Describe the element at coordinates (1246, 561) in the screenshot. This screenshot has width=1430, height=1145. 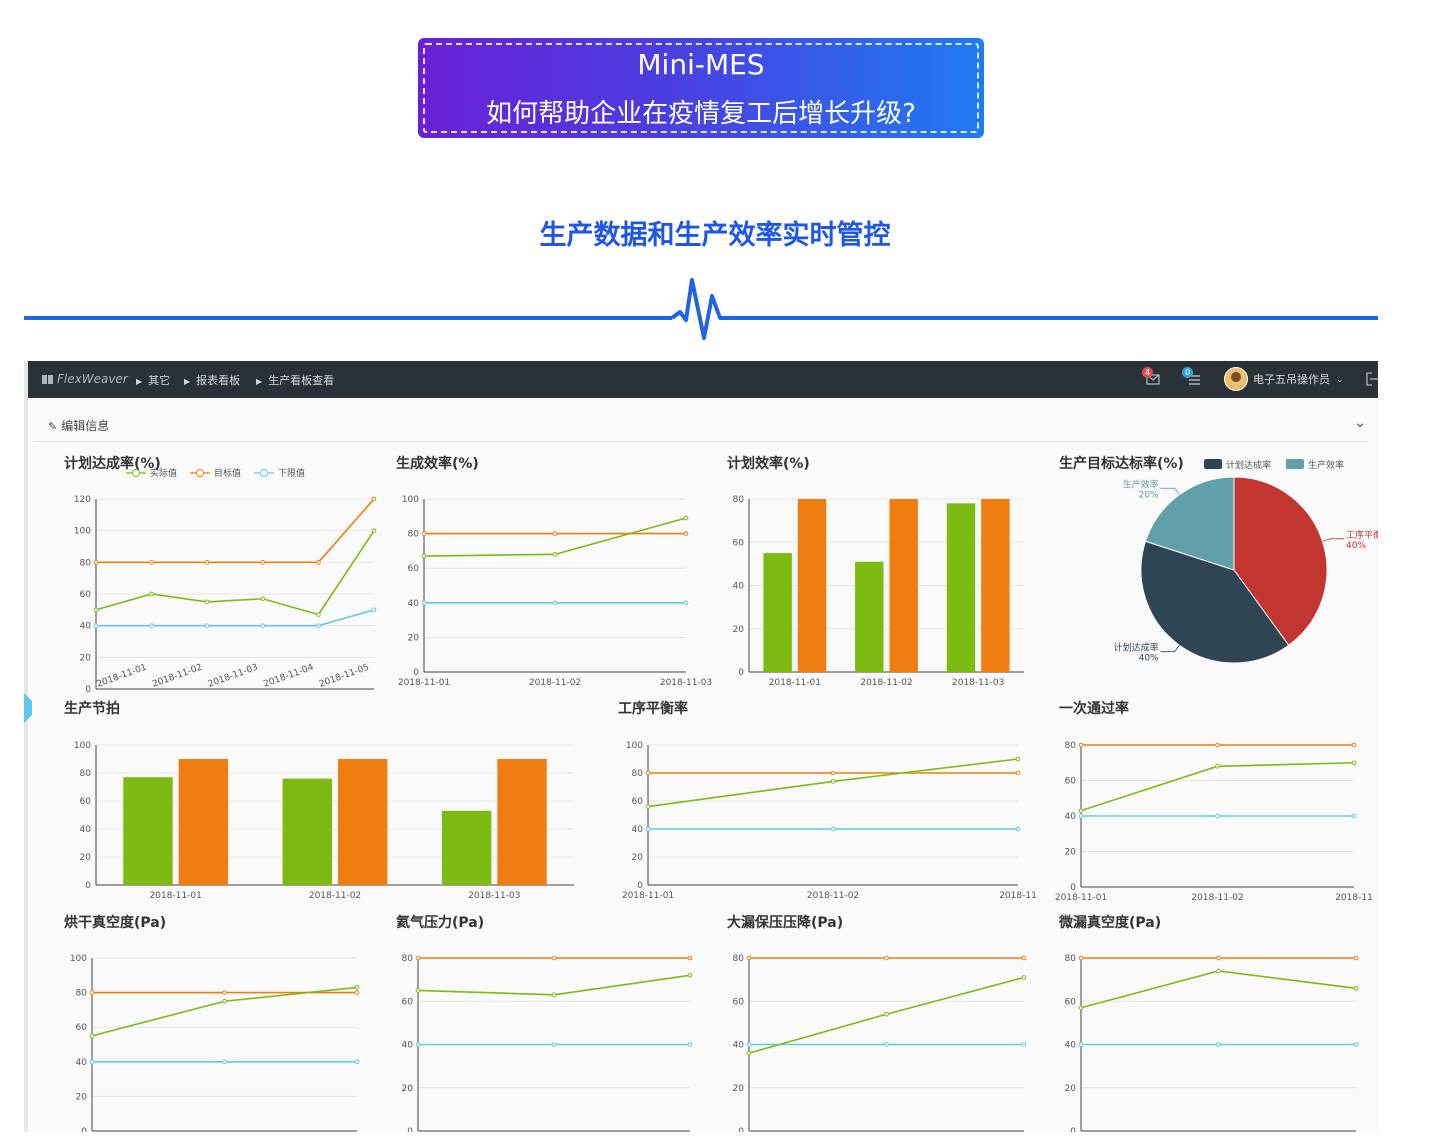
I see `chart-c4: 计划达成率 生产效率工序平衡率40%计划达成率40%生产效率20%` at that location.